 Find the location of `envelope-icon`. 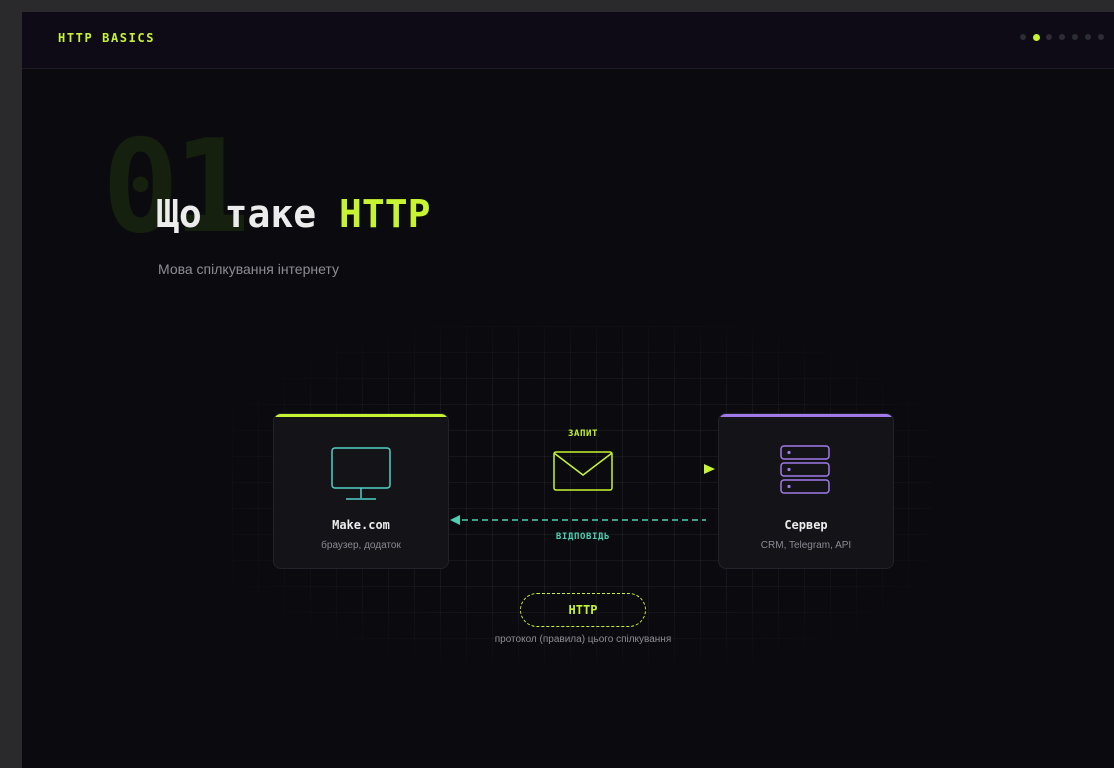

envelope-icon is located at coordinates (583, 471).